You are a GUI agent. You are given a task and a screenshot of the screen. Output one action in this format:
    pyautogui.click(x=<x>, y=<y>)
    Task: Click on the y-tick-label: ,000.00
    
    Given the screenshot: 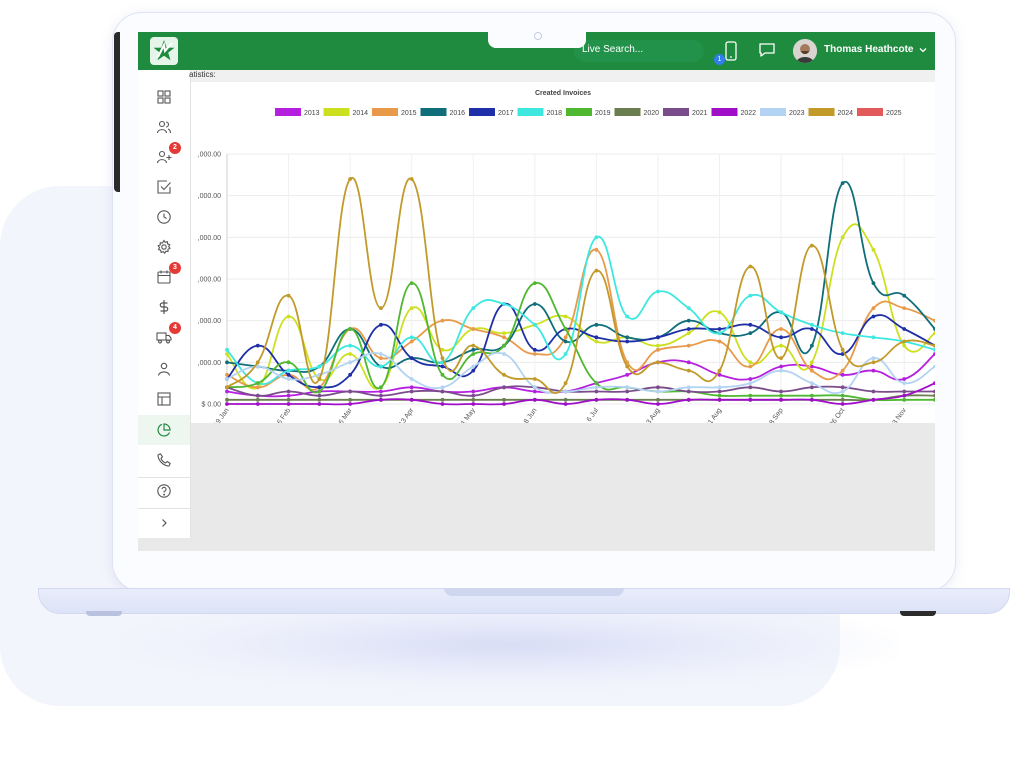 What is the action you would take?
    pyautogui.click(x=209, y=363)
    